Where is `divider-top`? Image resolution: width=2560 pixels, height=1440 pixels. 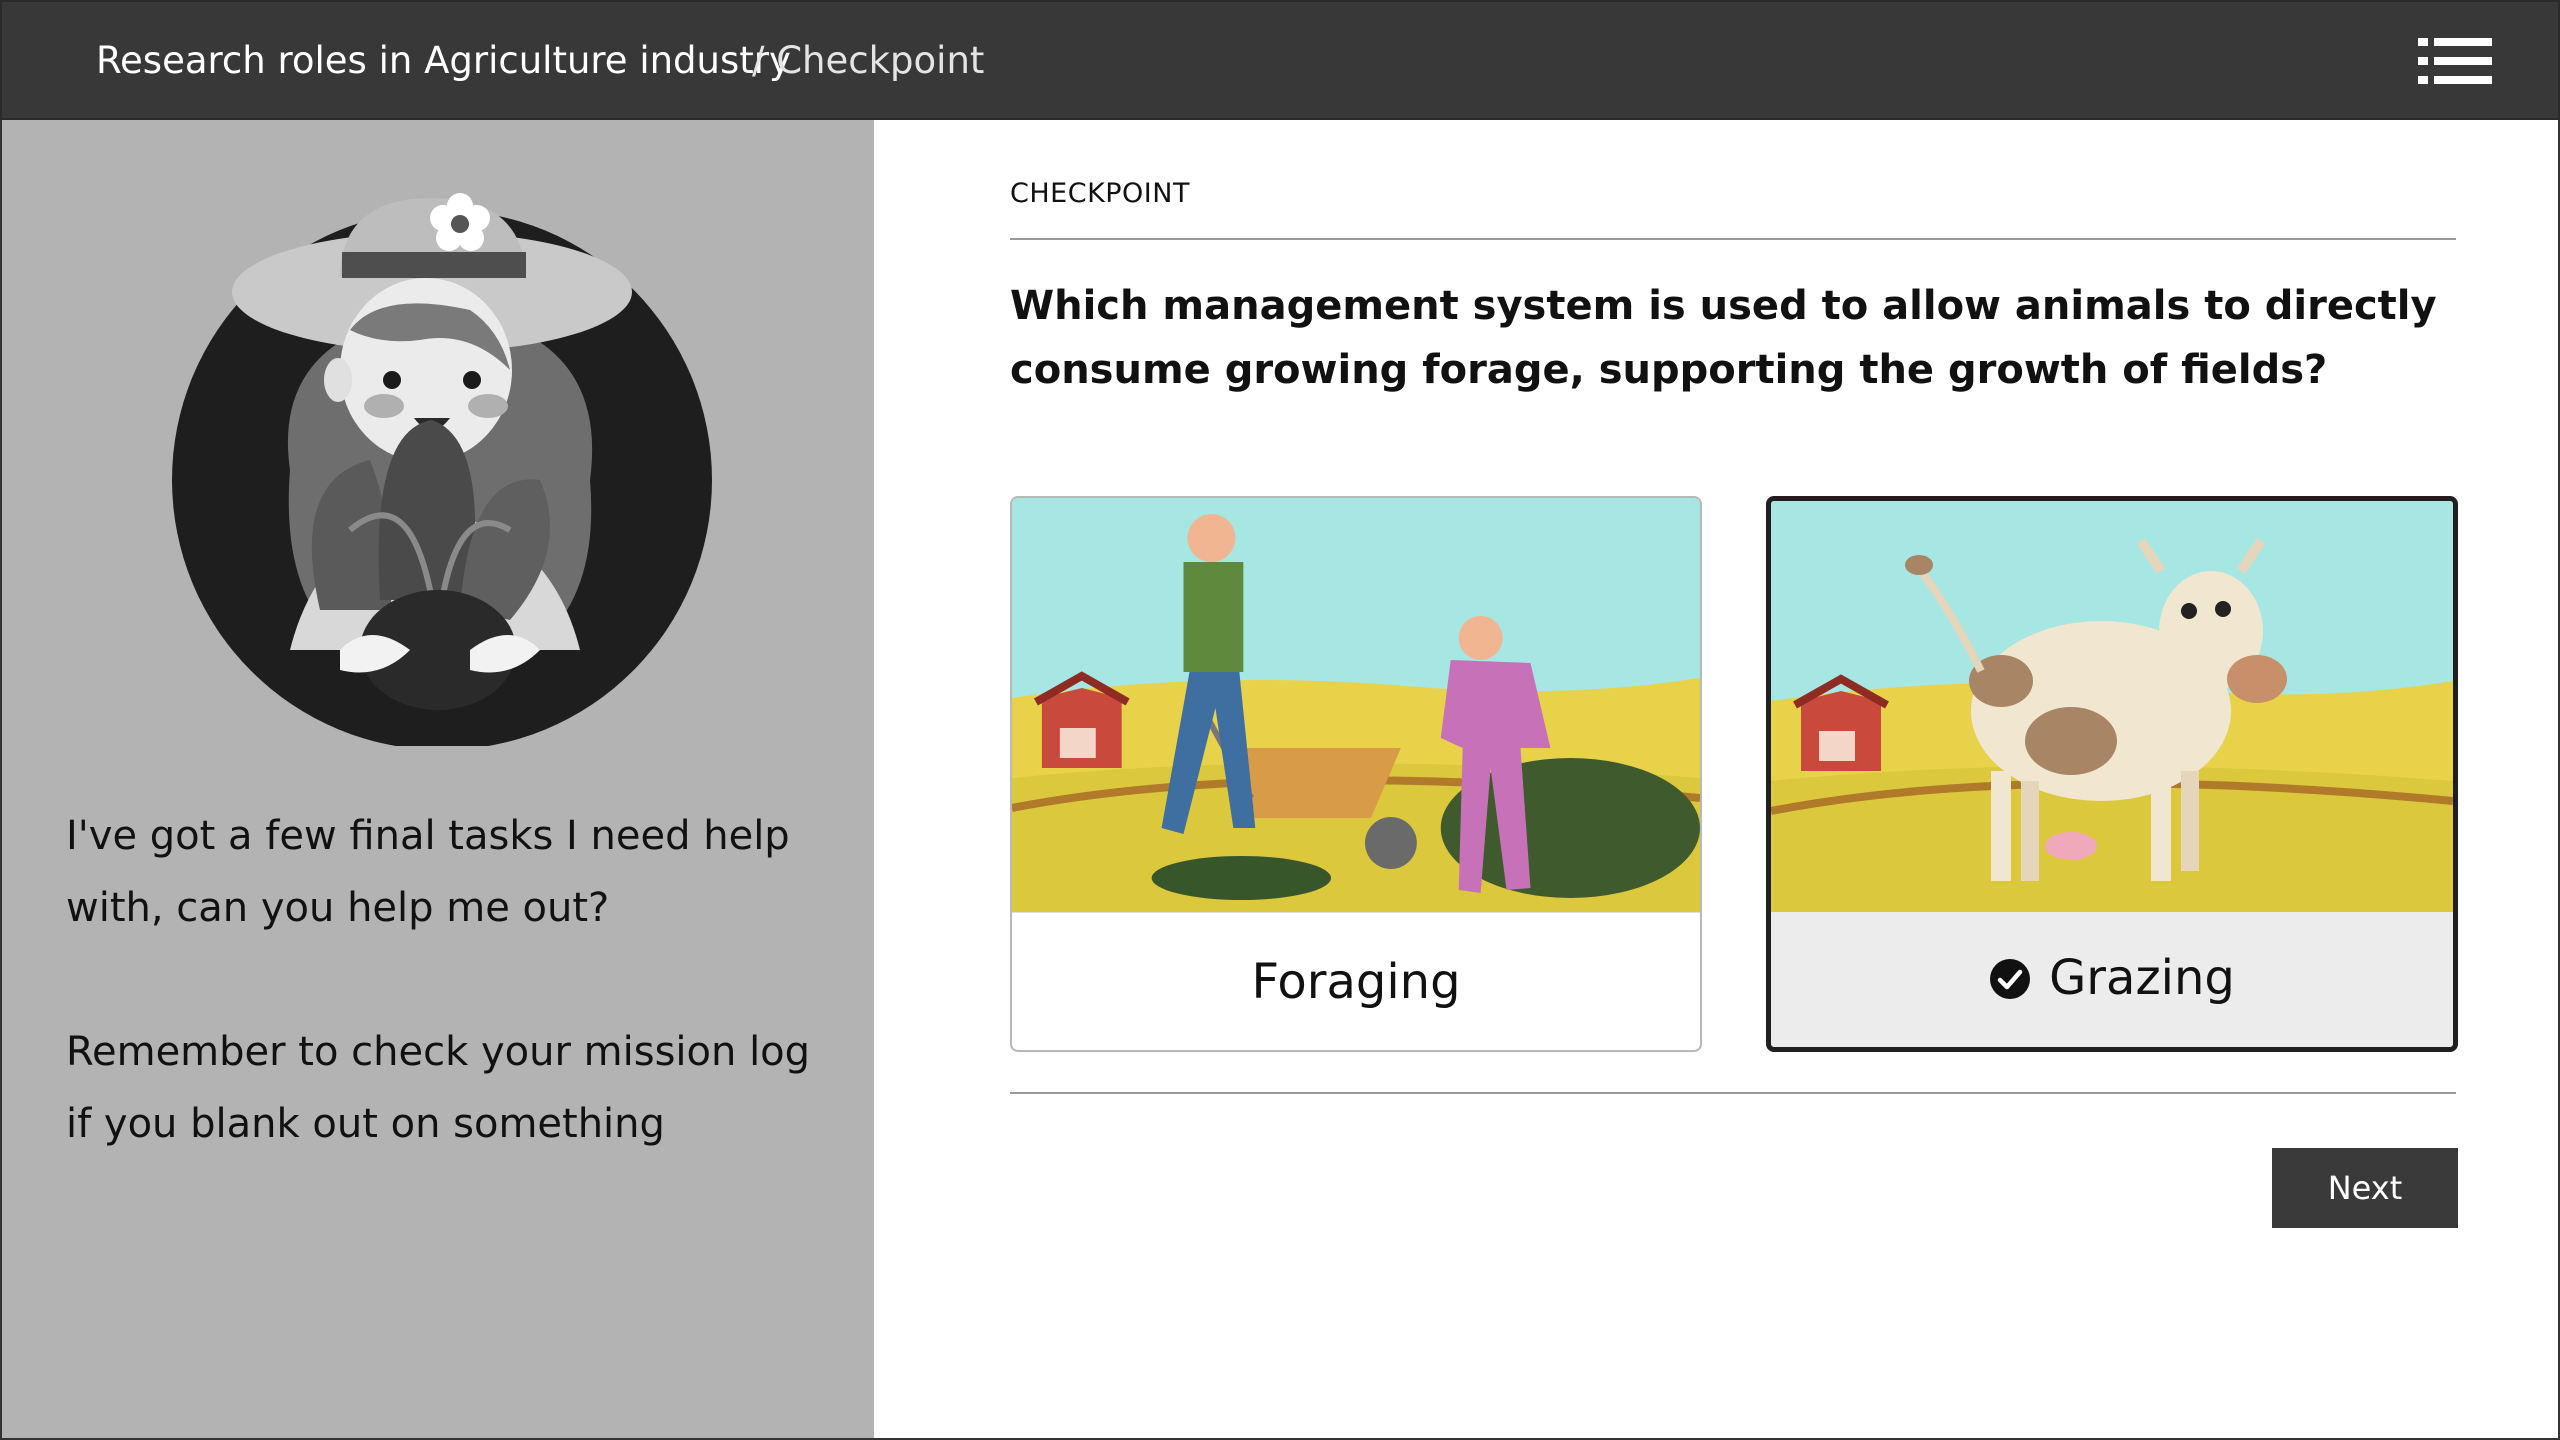 divider-top is located at coordinates (1733, 239).